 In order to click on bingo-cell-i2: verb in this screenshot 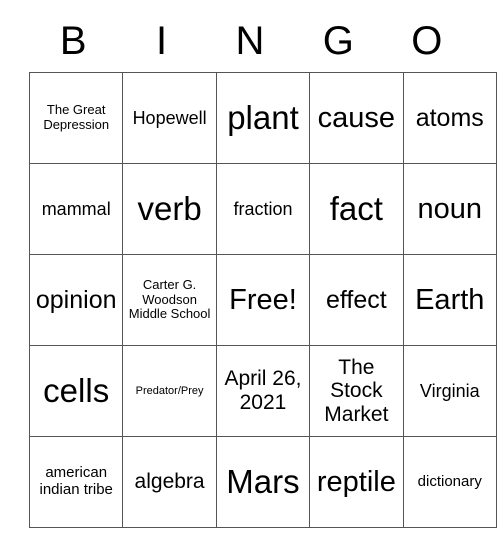, I will do `click(169, 209)`.